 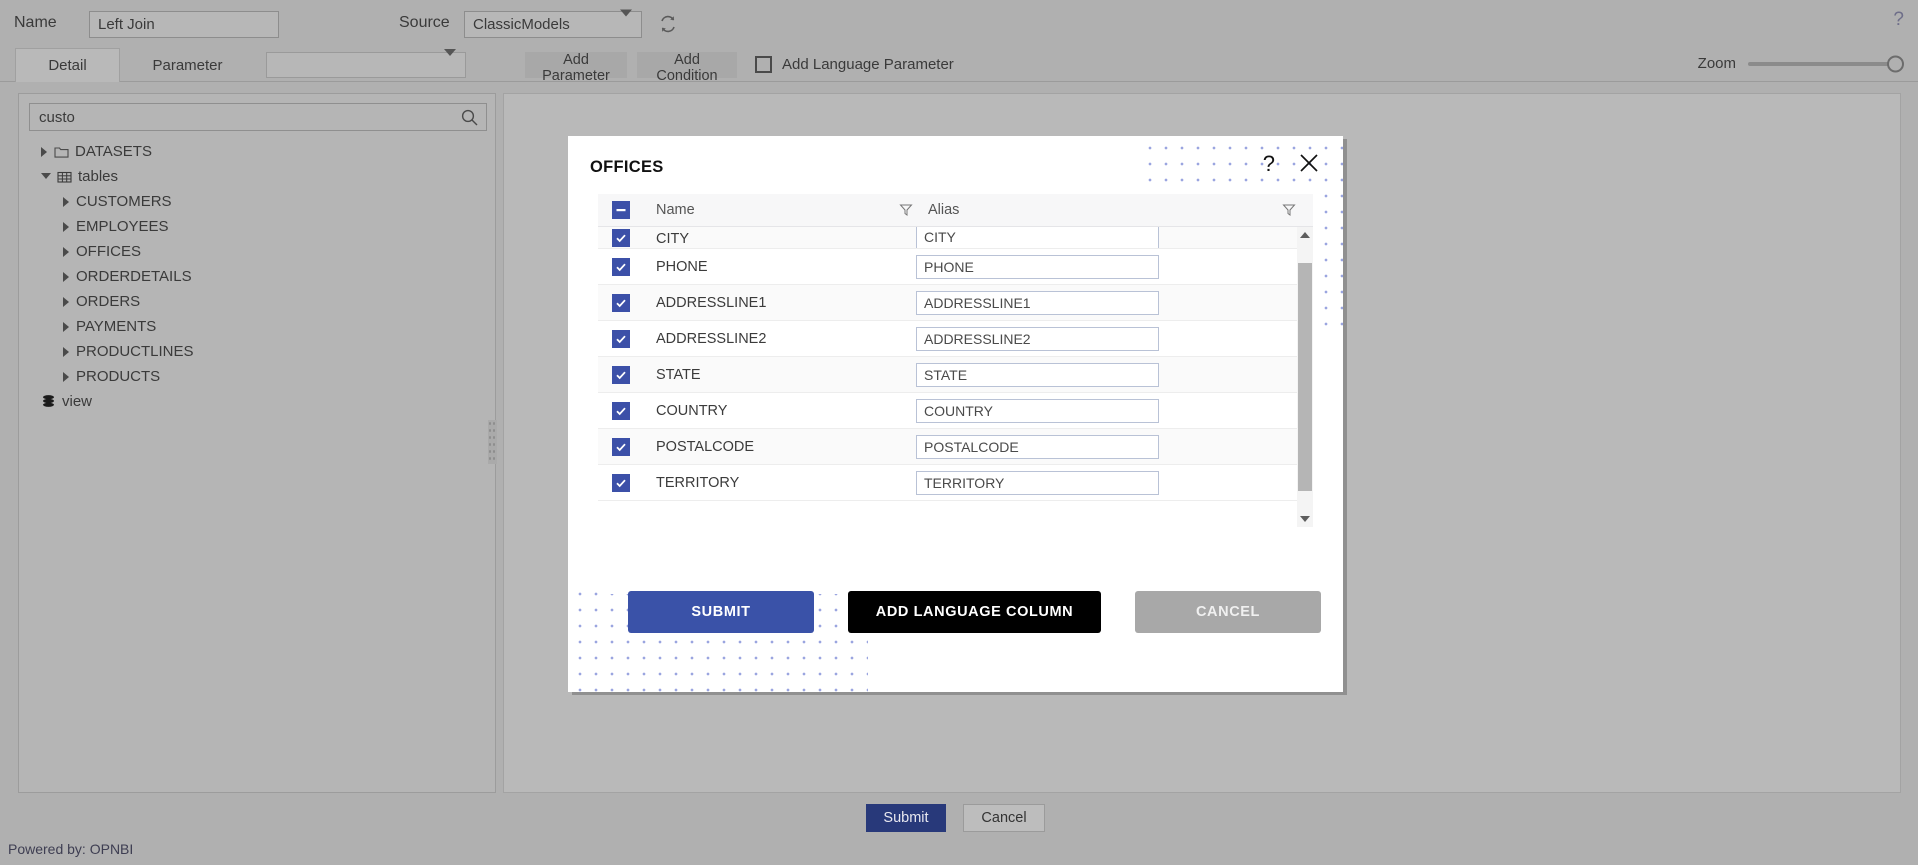 What do you see at coordinates (1004, 818) in the screenshot?
I see `cancel-button: Cancel` at bounding box center [1004, 818].